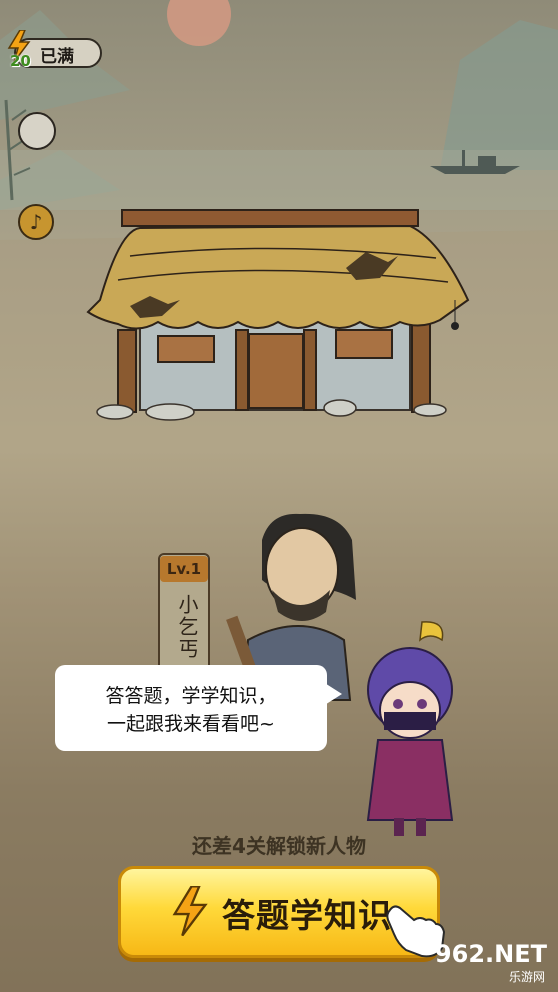 The image size is (558, 992). I want to click on energy-count: 20, so click(20, 61).